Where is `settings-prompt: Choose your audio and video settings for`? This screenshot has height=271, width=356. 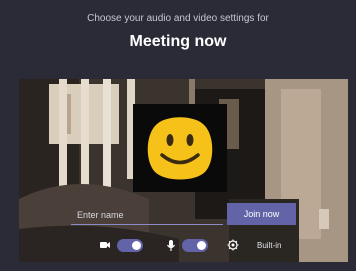 settings-prompt: Choose your audio and video settings for is located at coordinates (178, 18).